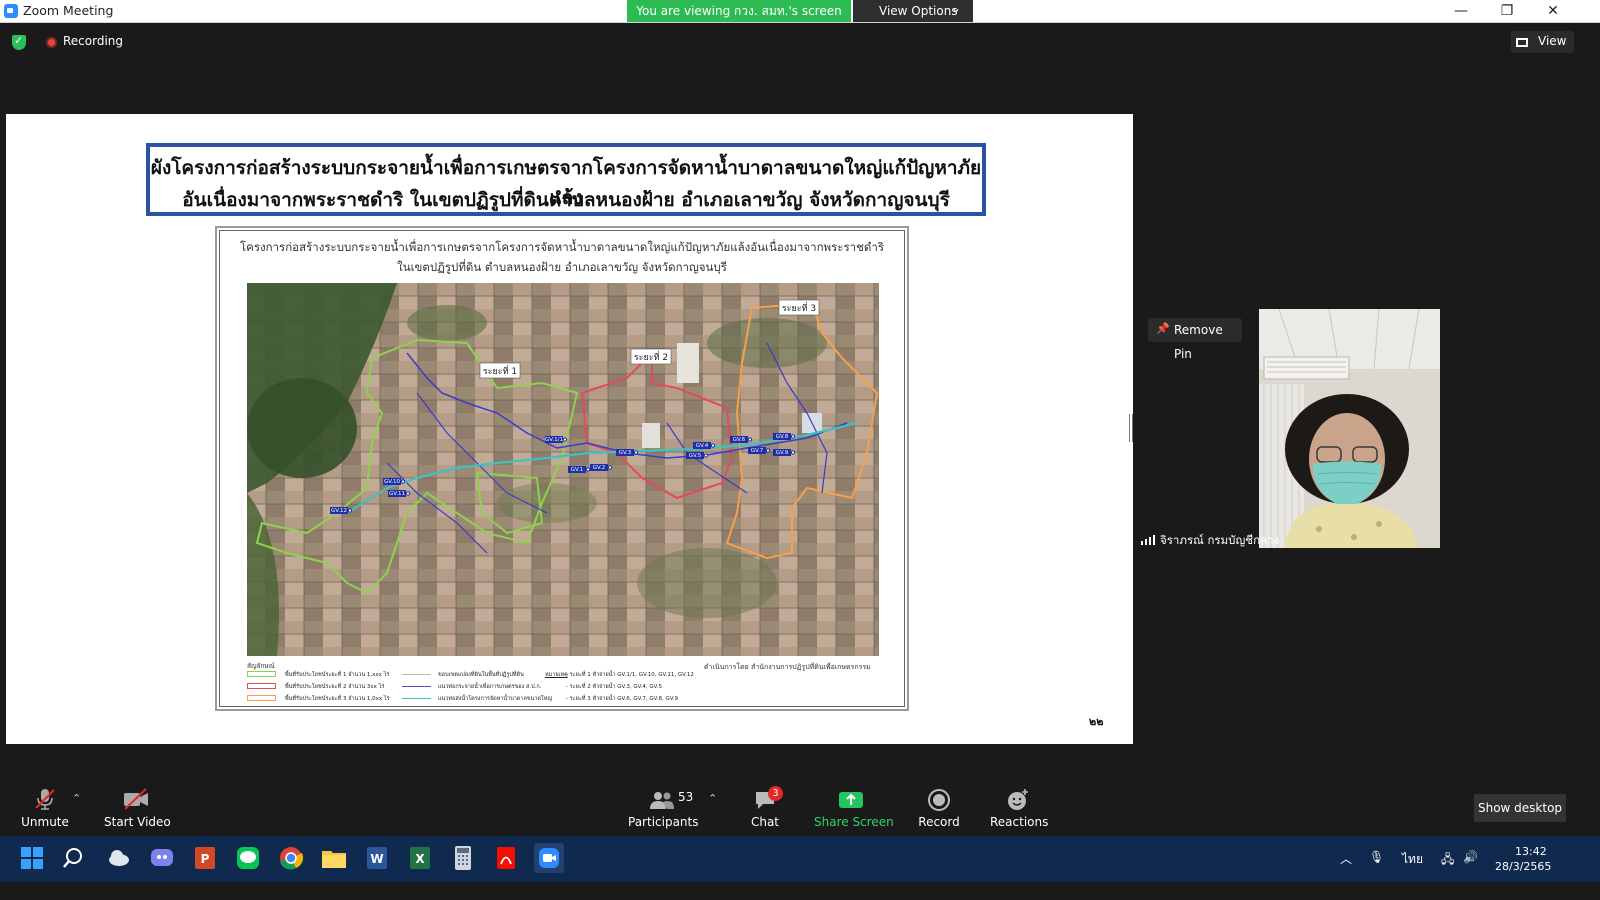 This screenshot has height=900, width=1600. I want to click on svg-text: W, so click(376, 859).